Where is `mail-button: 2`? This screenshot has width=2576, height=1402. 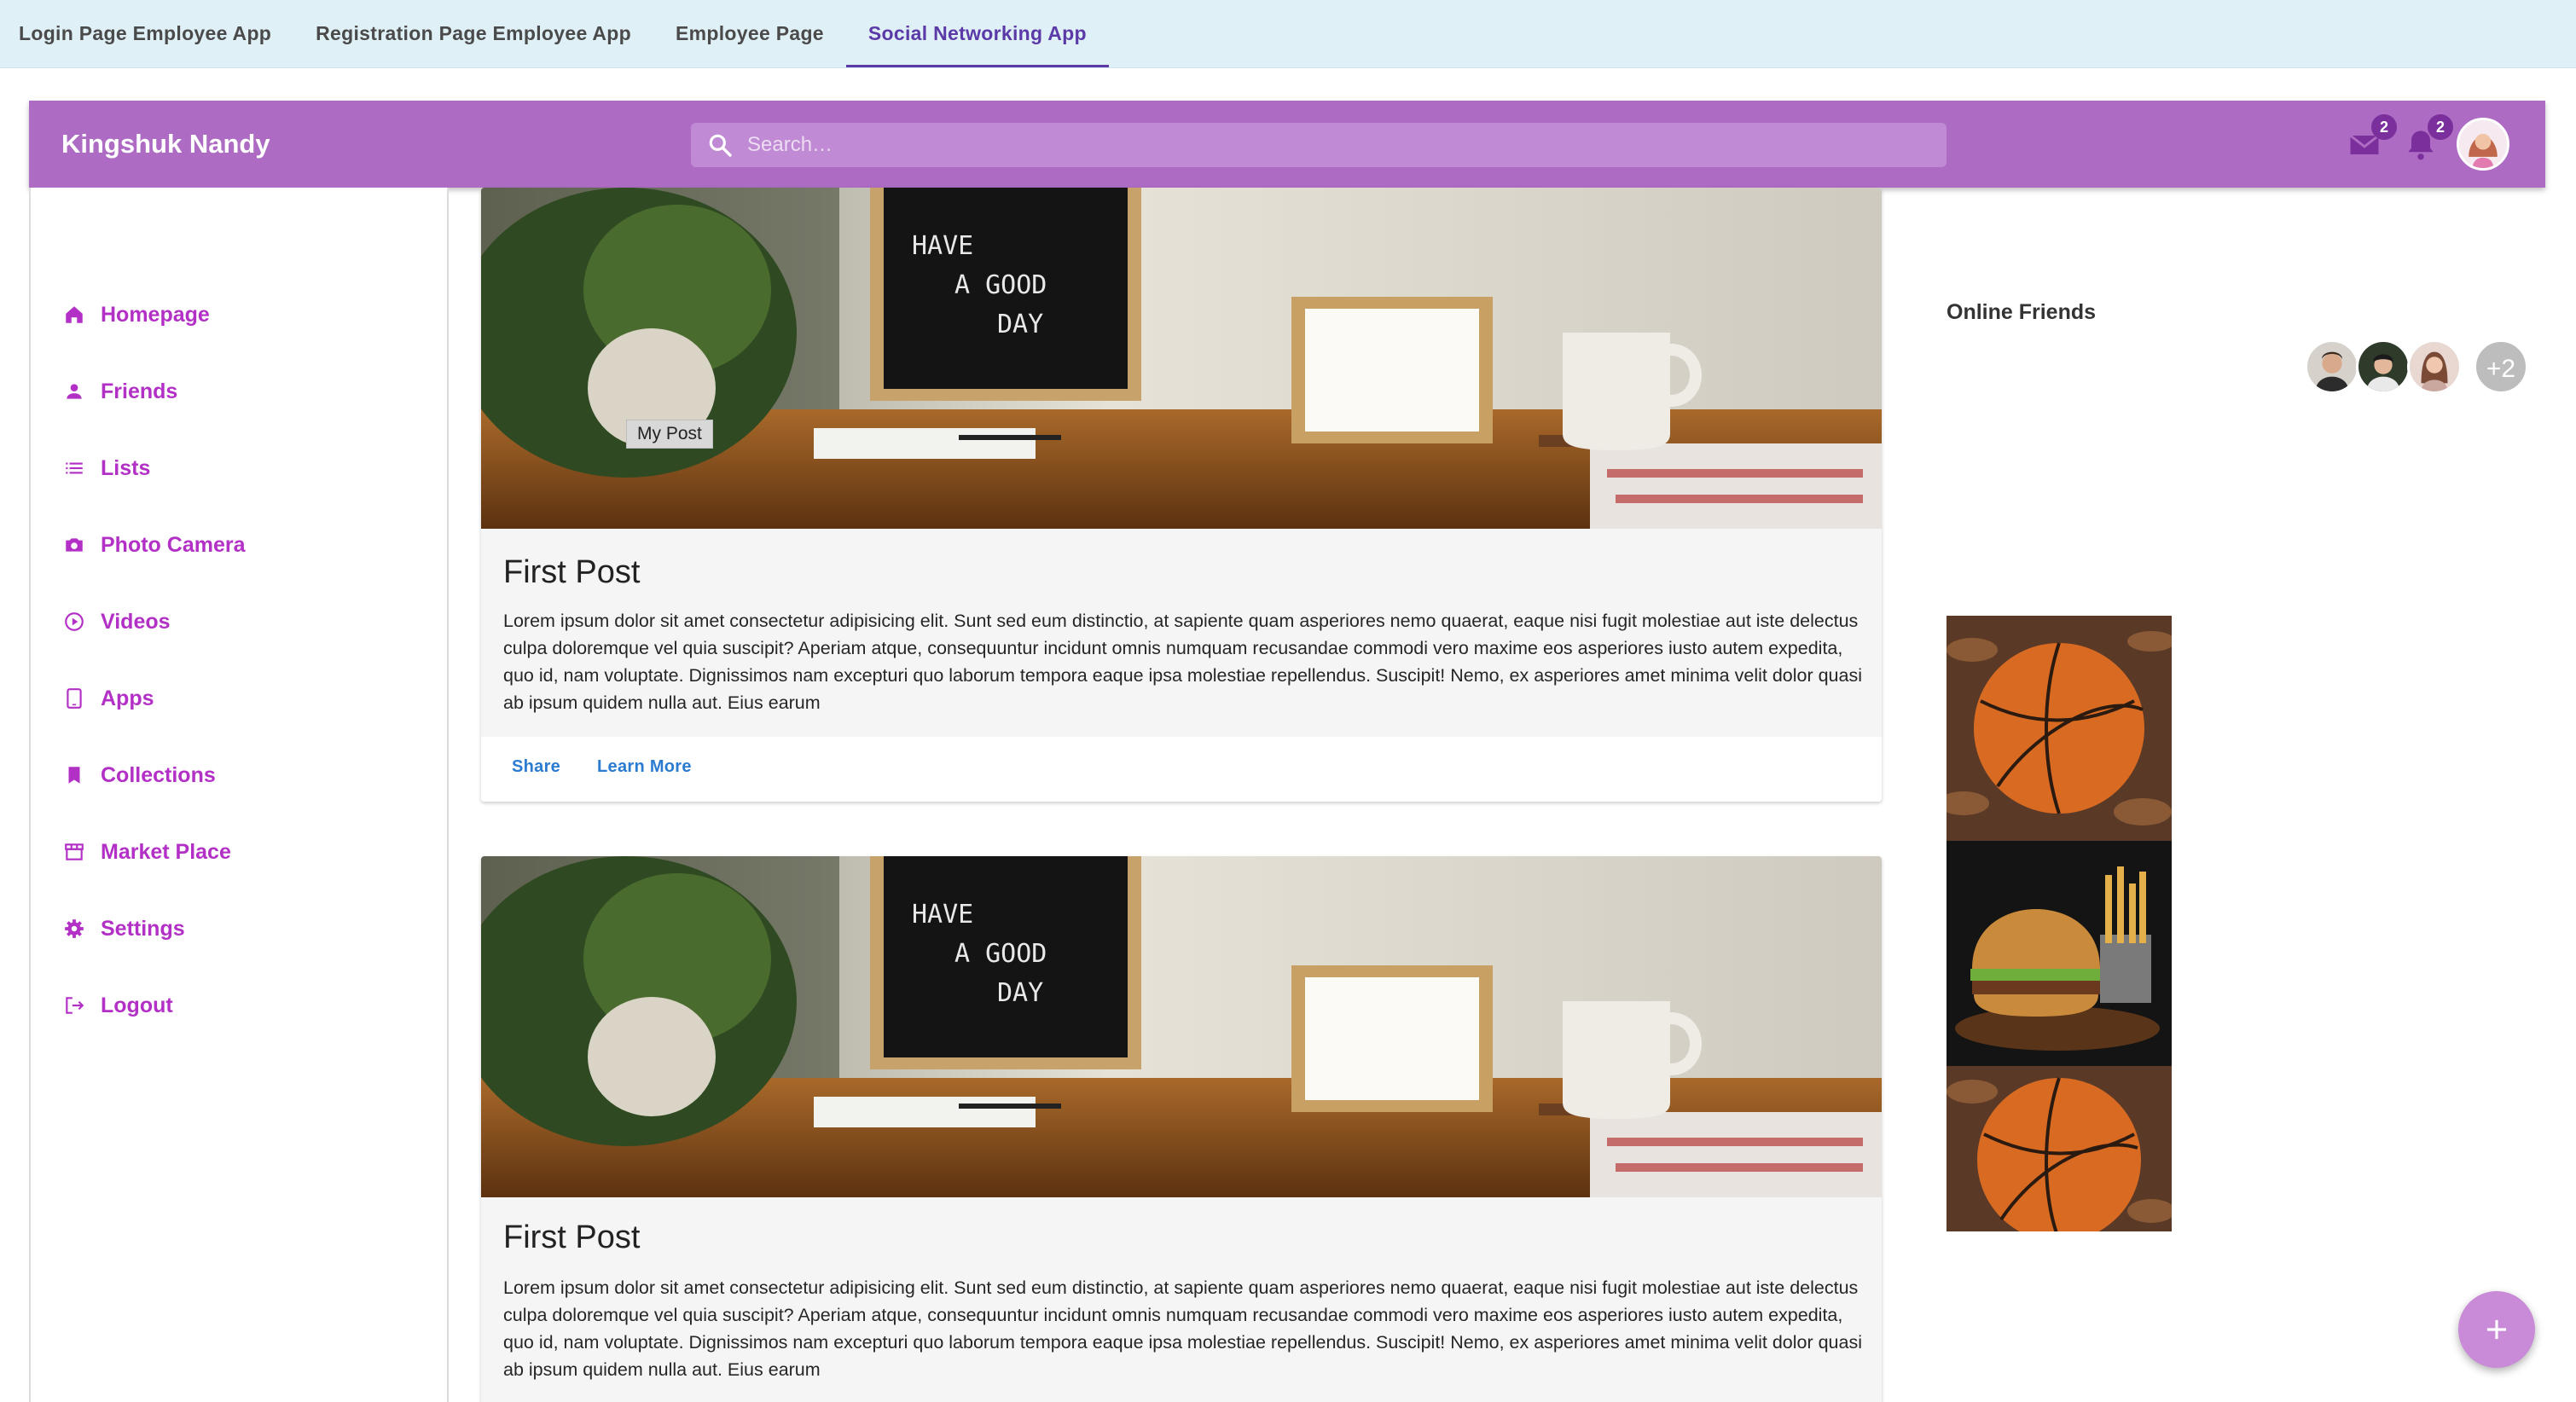
mail-button: 2 is located at coordinates (2371, 139).